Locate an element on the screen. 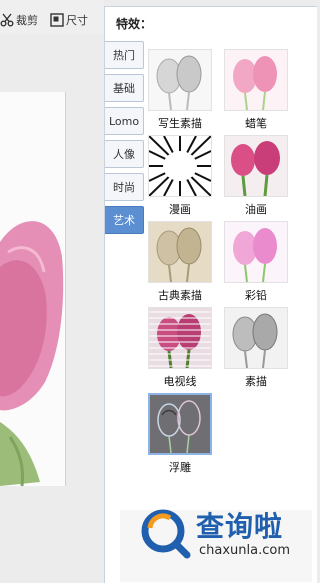 The height and width of the screenshot is (583, 320). panel-title: 特效： is located at coordinates (134, 24).